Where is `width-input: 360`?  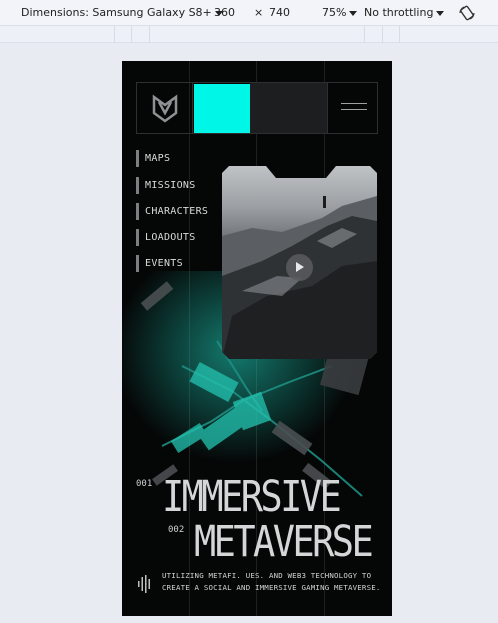
width-input: 360 is located at coordinates (224, 12).